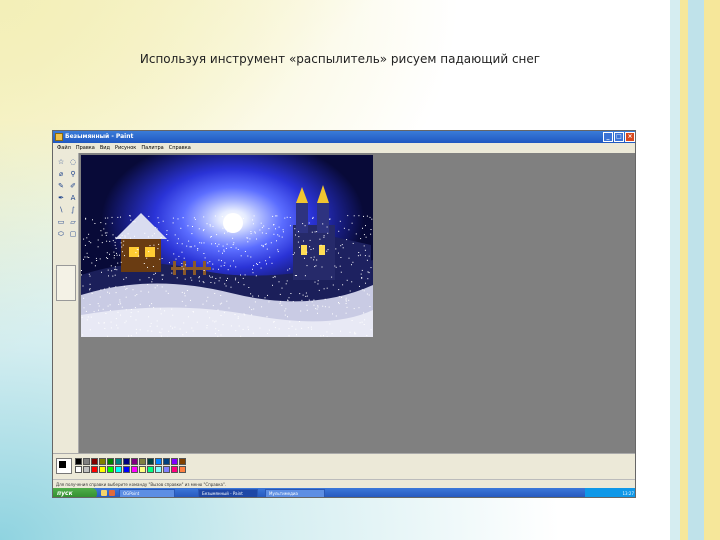 The height and width of the screenshot is (540, 720). I want to click on window-titlebar: Безымянный - Paint _ □ ×, so click(344, 137).